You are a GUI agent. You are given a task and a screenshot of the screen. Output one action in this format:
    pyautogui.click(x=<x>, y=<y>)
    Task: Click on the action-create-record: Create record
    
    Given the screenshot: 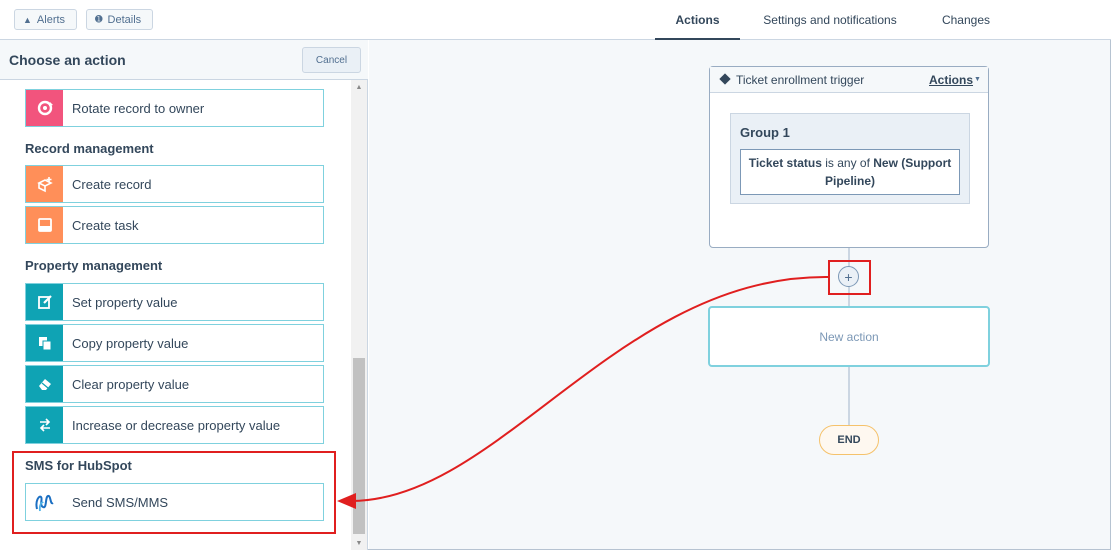 What is the action you would take?
    pyautogui.click(x=174, y=184)
    